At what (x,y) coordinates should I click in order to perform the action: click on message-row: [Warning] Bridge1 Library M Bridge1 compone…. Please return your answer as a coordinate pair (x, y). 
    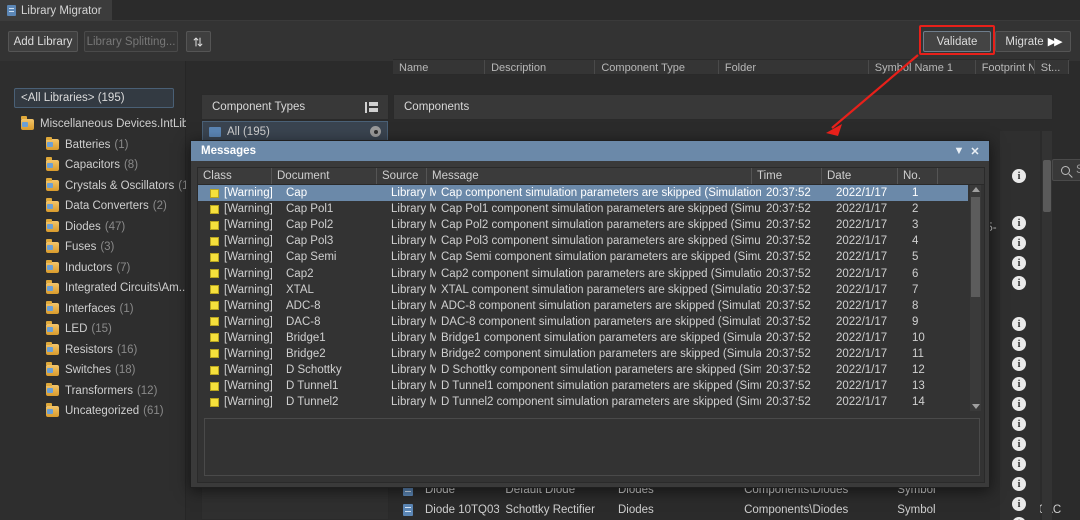
    Looking at the image, I should click on (583, 338).